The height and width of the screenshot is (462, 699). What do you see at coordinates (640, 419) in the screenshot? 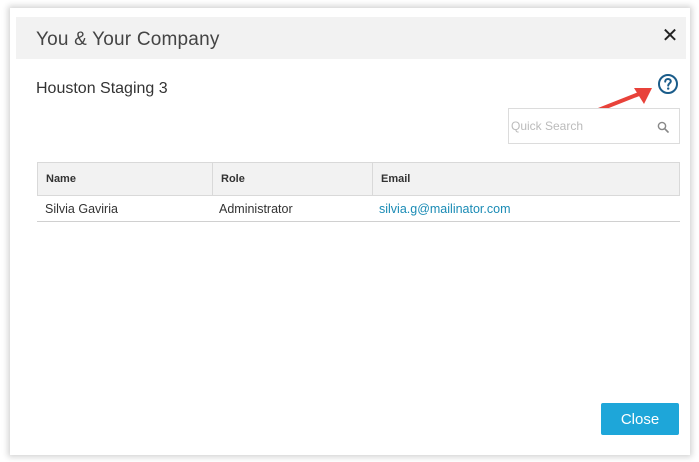
I see `close-button: Close` at bounding box center [640, 419].